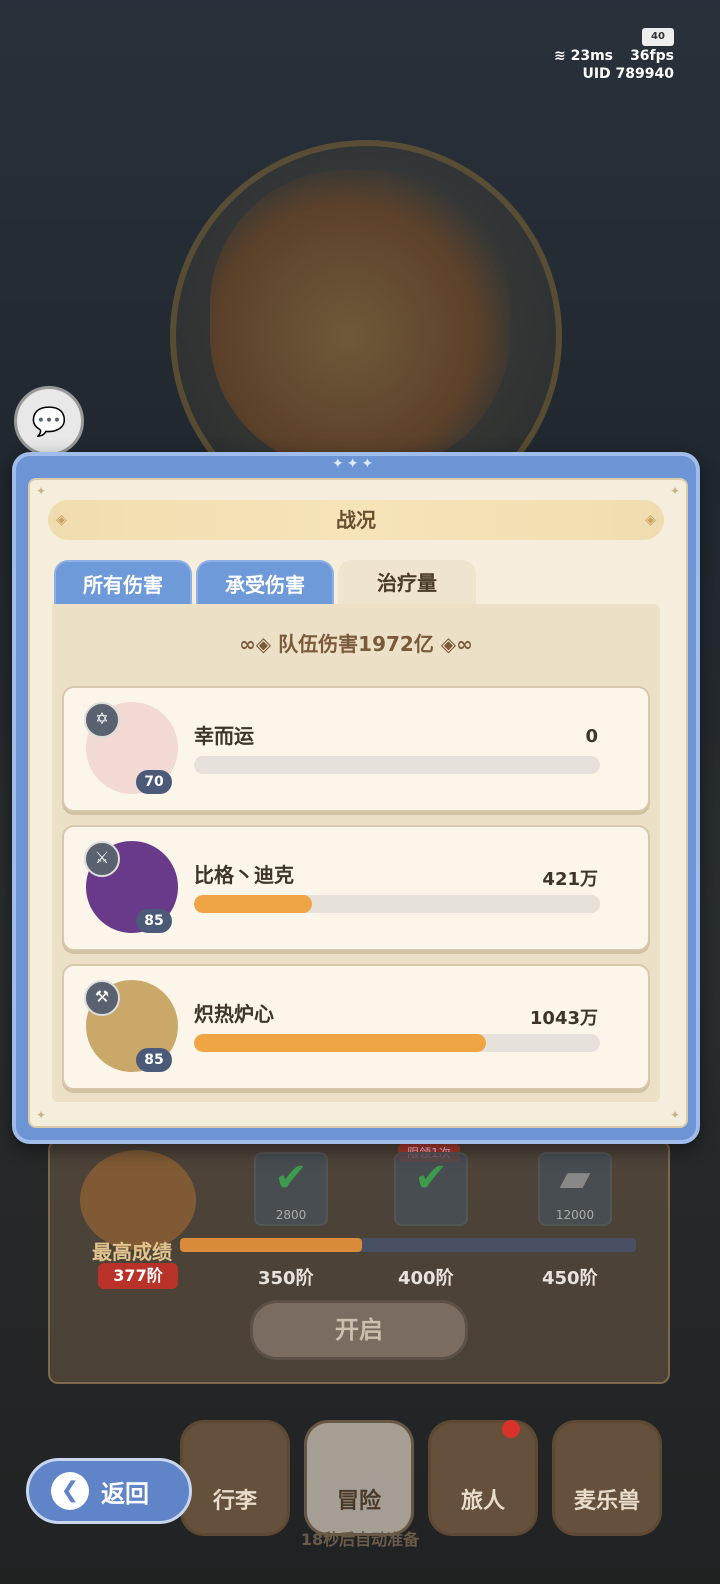  What do you see at coordinates (606, 1501) in the screenshot?
I see `nav-label: 麦乐兽` at bounding box center [606, 1501].